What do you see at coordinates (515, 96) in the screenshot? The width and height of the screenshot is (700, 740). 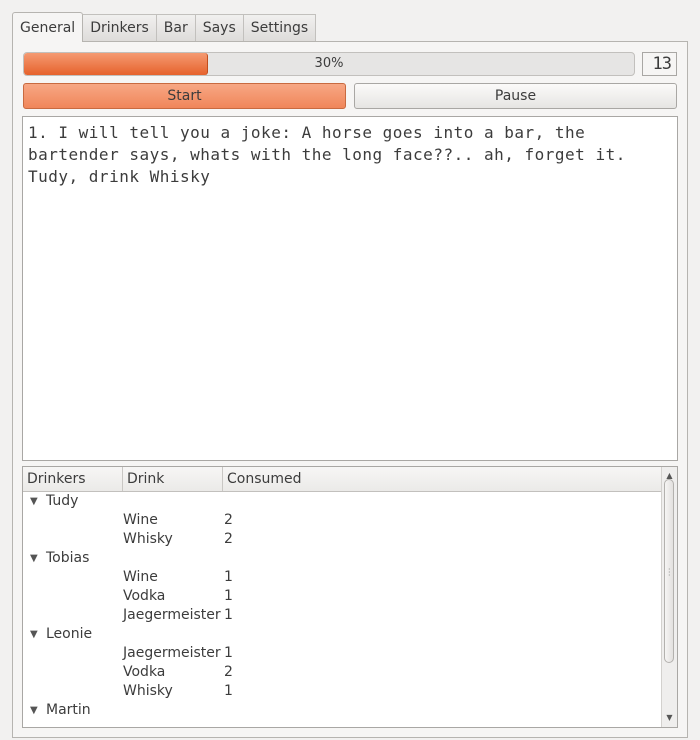 I see `pause-button: Pause` at bounding box center [515, 96].